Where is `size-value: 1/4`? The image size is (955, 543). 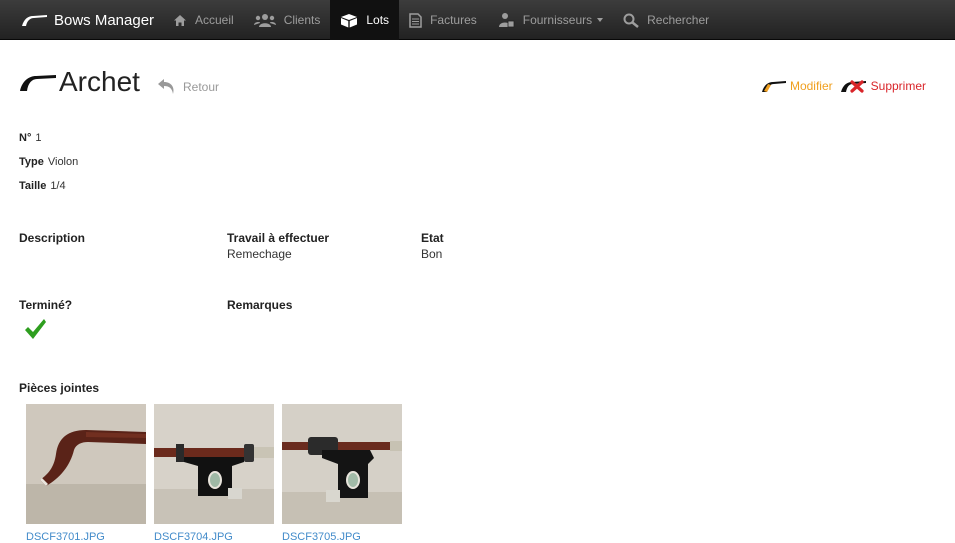 size-value: 1/4 is located at coordinates (58, 186).